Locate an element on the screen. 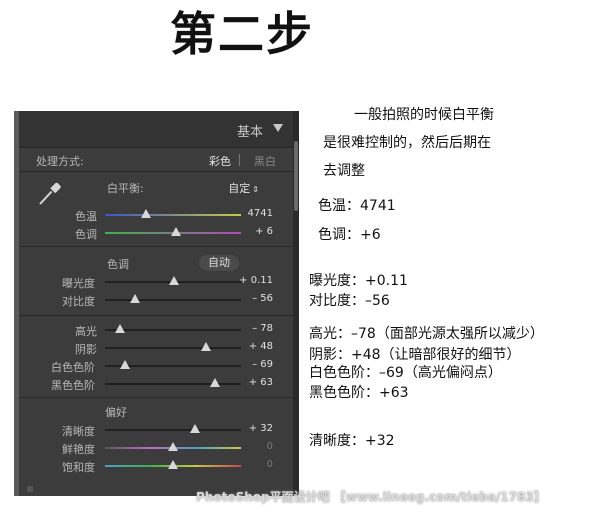  slider-value: + 0.11 is located at coordinates (256, 280).